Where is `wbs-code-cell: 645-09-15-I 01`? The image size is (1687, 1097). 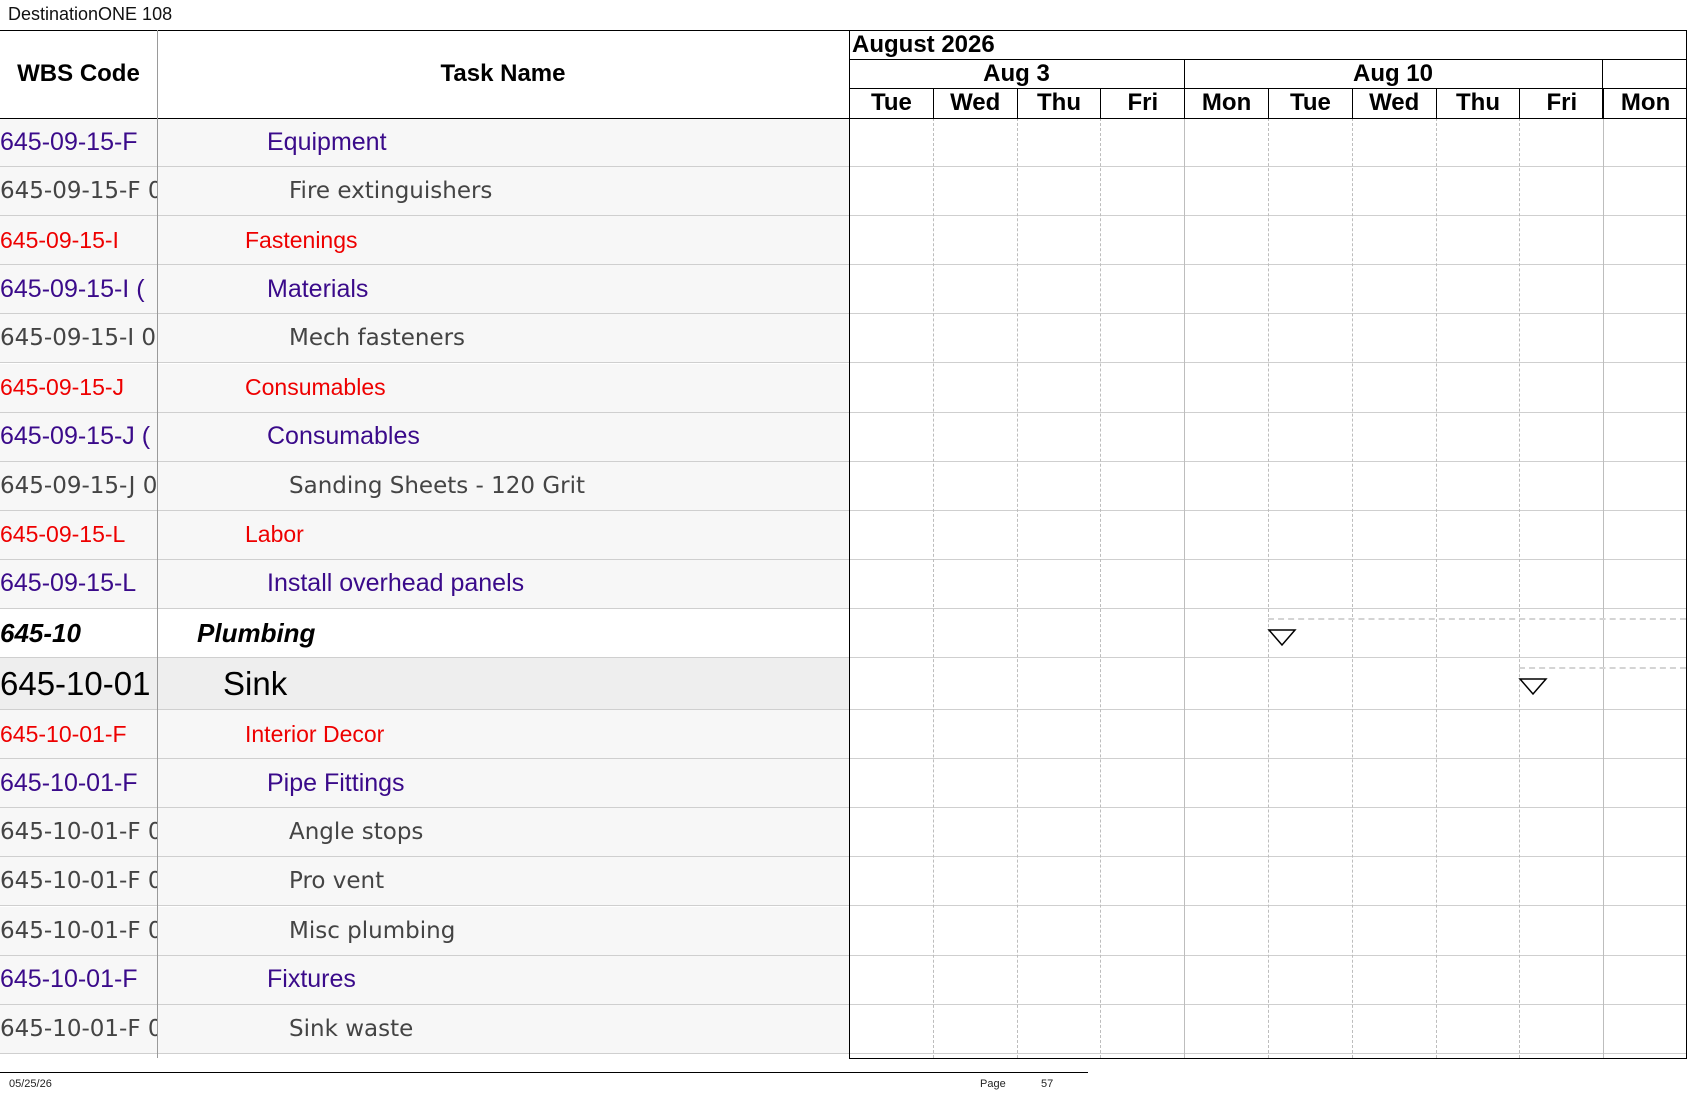
wbs-code-cell: 645-09-15-I 01 is located at coordinates (78, 339).